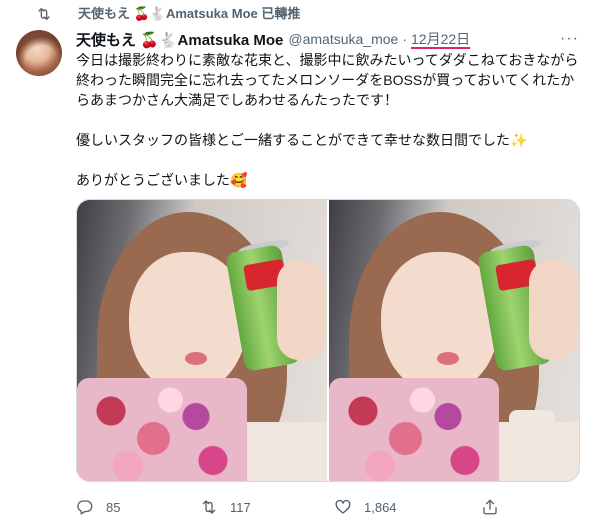  I want to click on share-icon, so click(490, 507).